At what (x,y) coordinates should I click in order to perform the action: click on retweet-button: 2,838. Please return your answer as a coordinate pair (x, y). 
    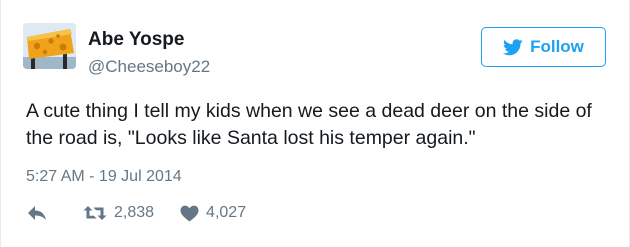
    Looking at the image, I should click on (118, 213).